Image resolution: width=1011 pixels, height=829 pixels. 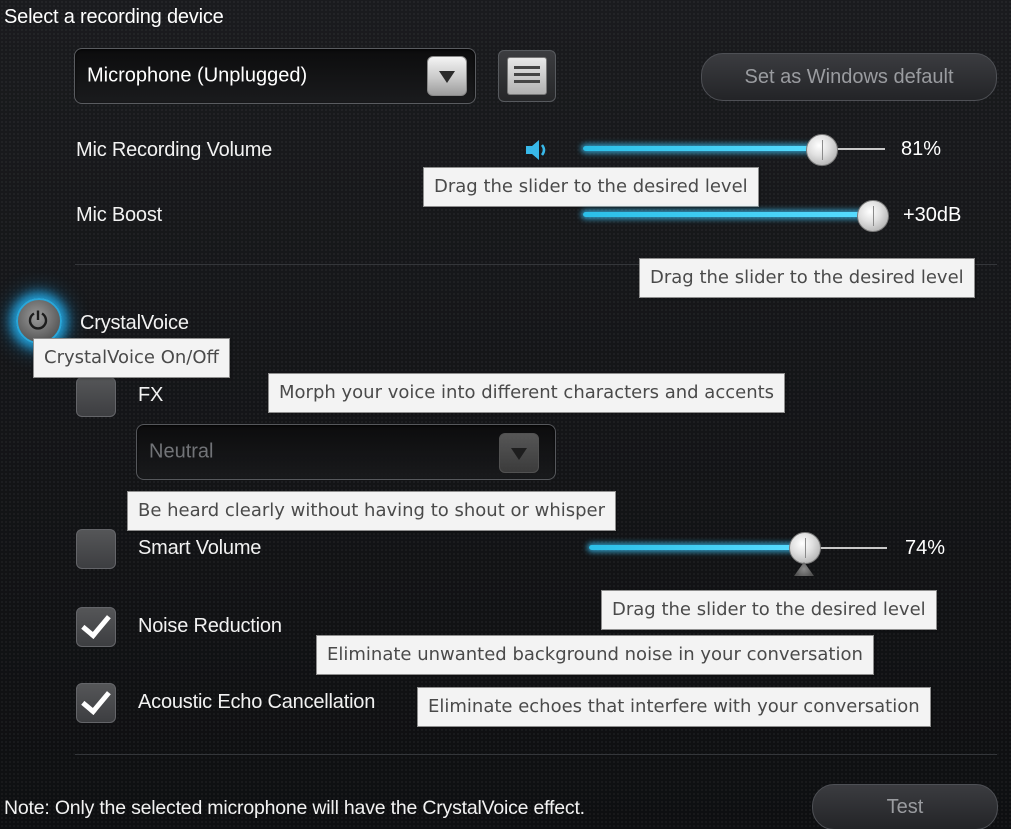 I want to click on mic-volume-value: 81%, so click(x=921, y=149).